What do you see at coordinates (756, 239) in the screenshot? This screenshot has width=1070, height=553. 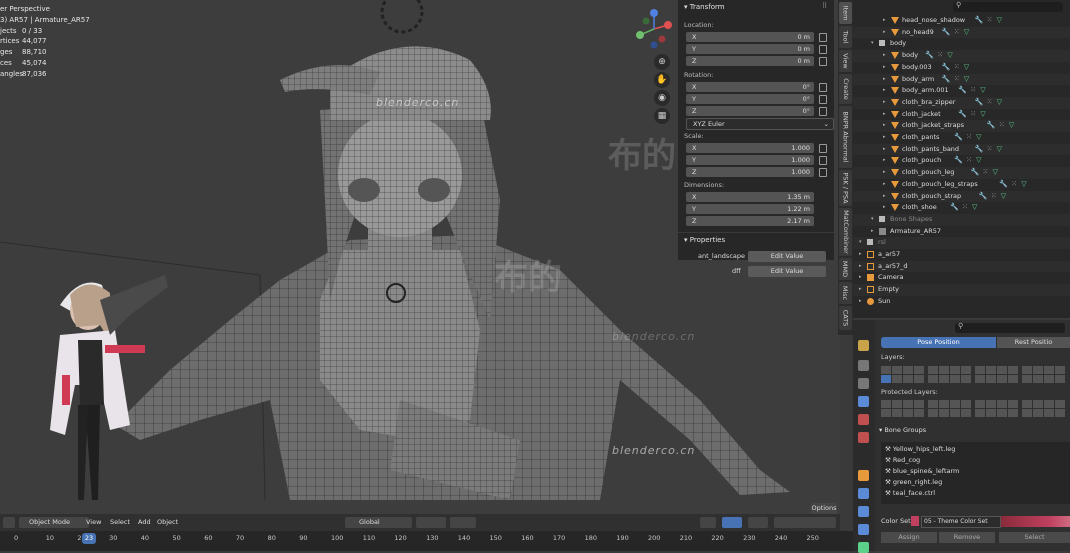 I see `properties-header: ▾ Properties` at bounding box center [756, 239].